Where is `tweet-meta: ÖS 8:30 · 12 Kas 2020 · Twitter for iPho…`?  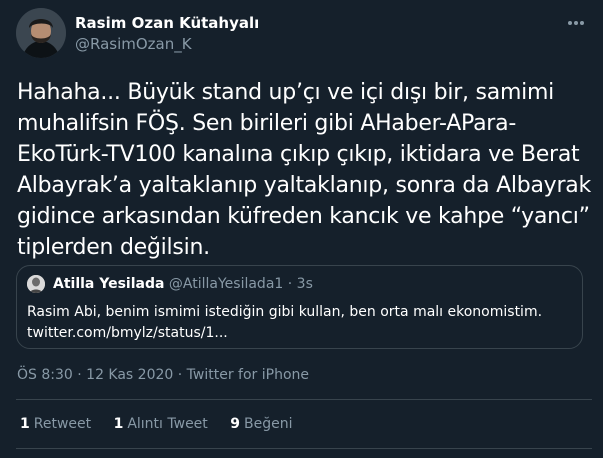
tweet-meta: ÖS 8:30 · 12 Kas 2020 · Twitter for iPho… is located at coordinates (163, 375).